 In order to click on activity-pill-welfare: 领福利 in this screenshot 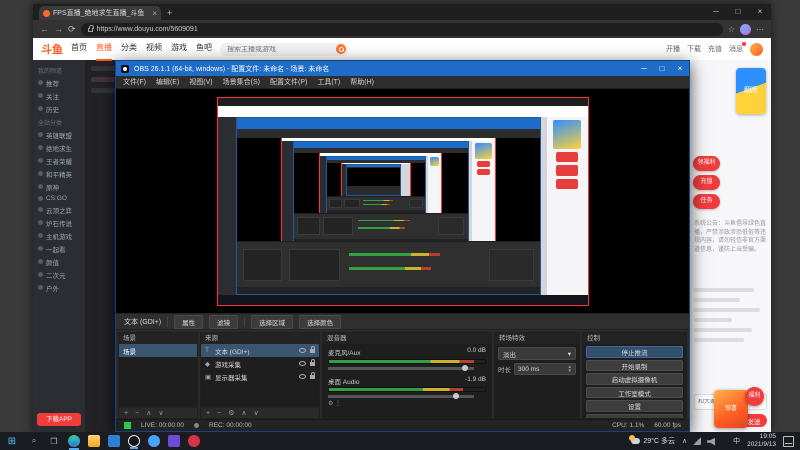, I will do `click(706, 163)`.